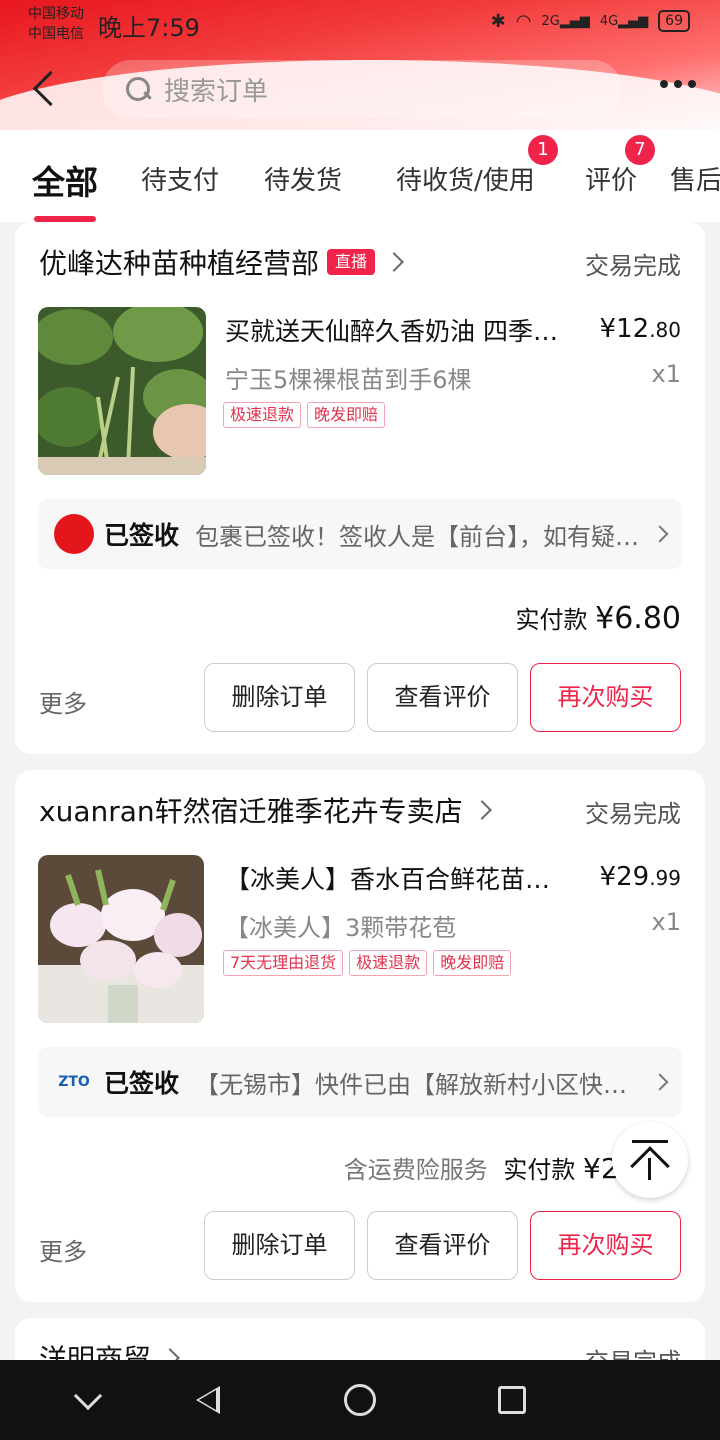  Describe the element at coordinates (395, 330) in the screenshot. I see `product-title: 买就送天仙醉久香奶油 四季草莓苗` at that location.